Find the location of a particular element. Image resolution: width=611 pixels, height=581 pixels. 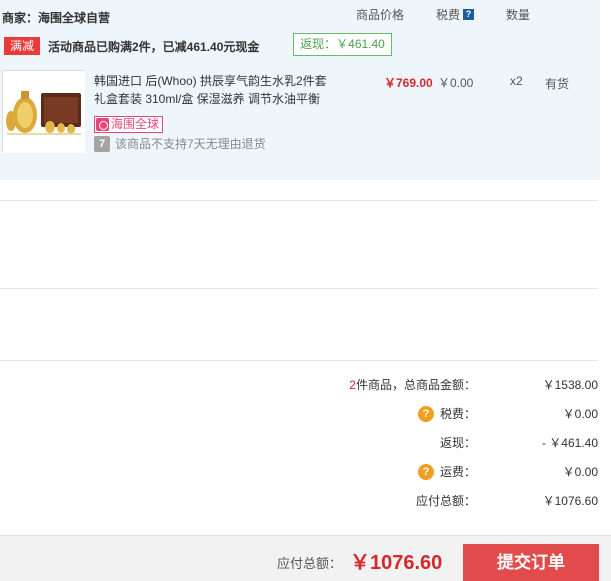

summary-amount-due-row: 应付总额： ￥1076.60 is located at coordinates (305, 501).